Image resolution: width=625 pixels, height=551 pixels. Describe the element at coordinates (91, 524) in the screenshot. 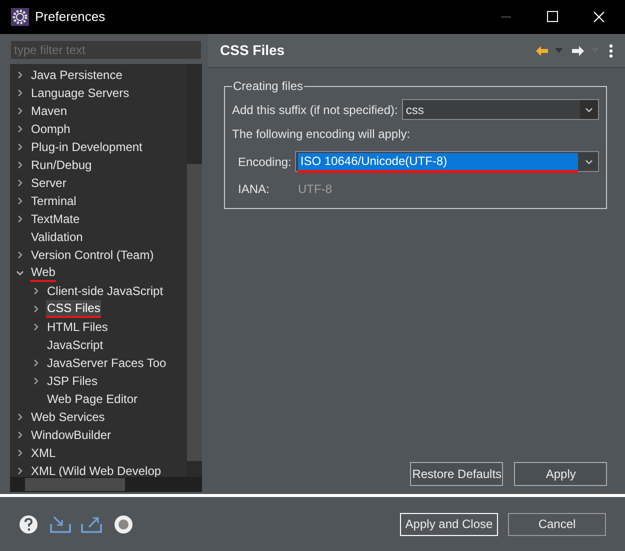

I see `export-icon` at that location.